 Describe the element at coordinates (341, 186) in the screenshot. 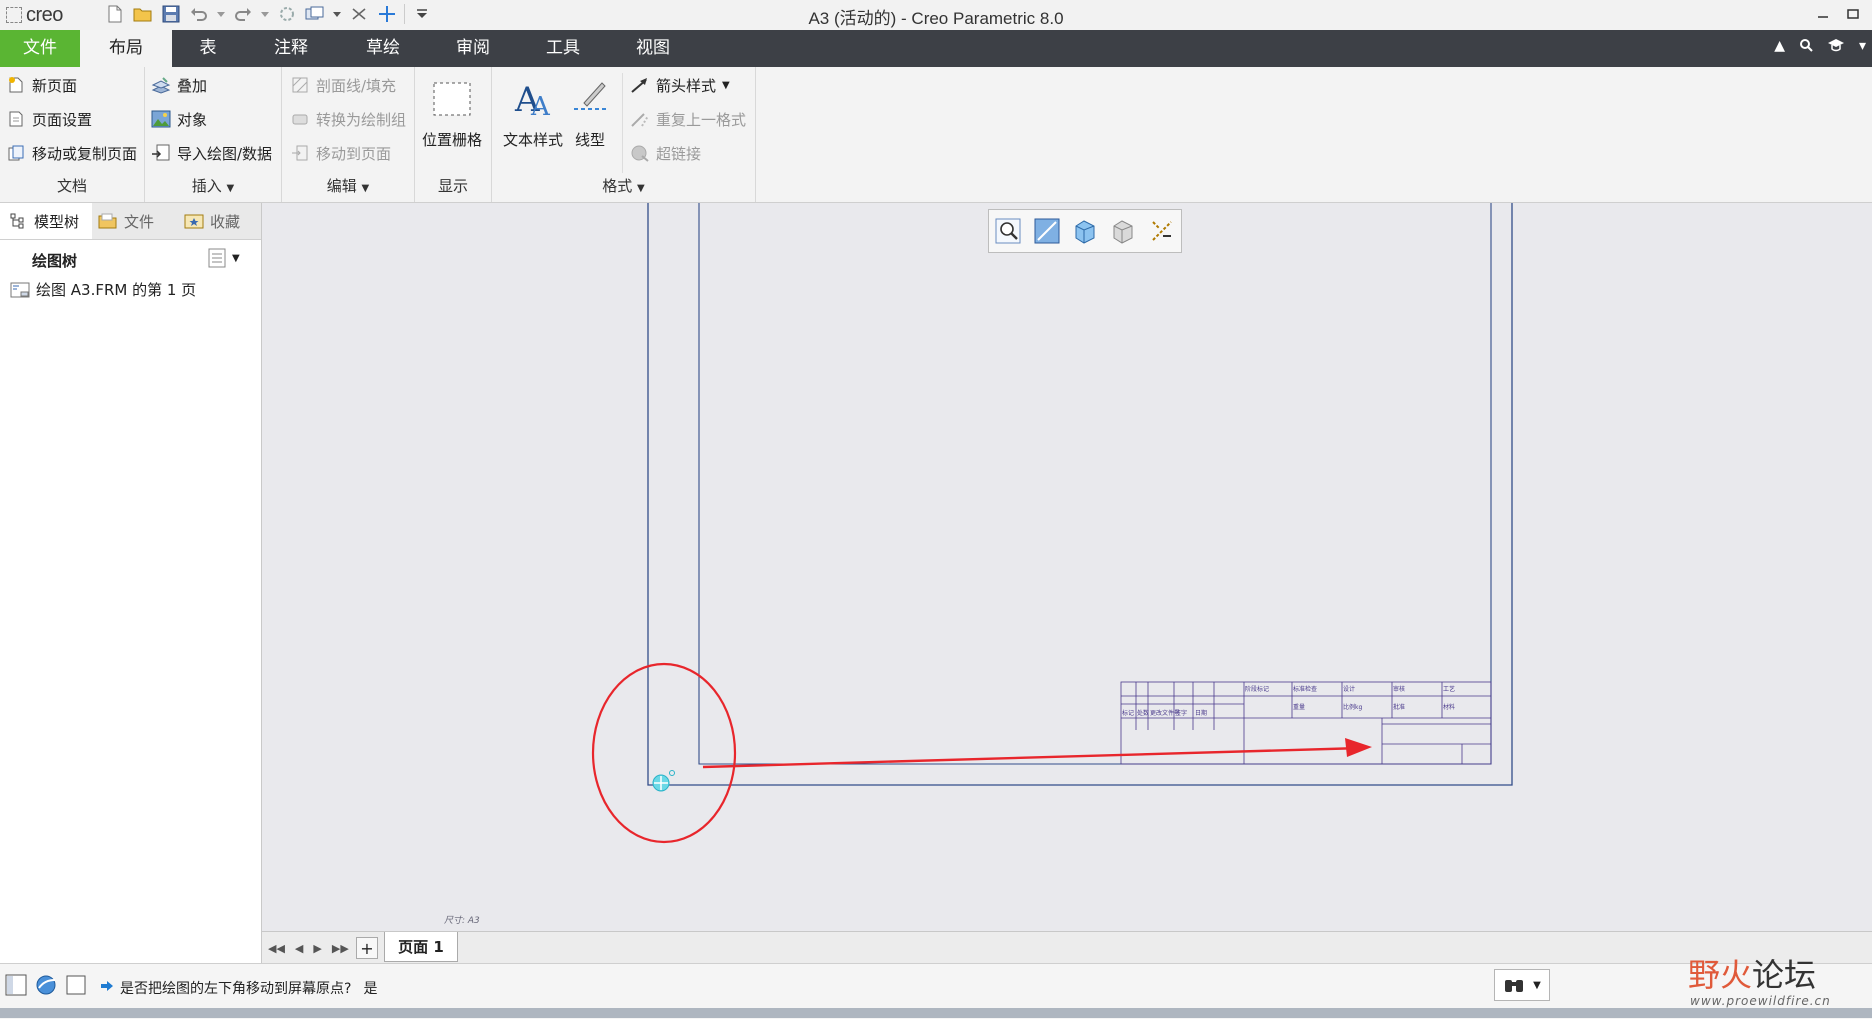

I see `group-edit-label-text: 编辑` at that location.